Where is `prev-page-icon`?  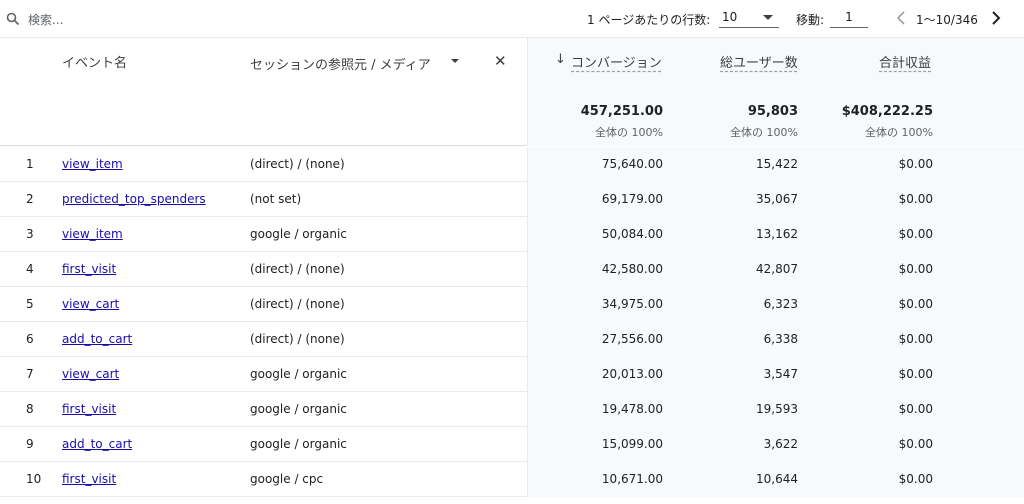 prev-page-icon is located at coordinates (901, 18).